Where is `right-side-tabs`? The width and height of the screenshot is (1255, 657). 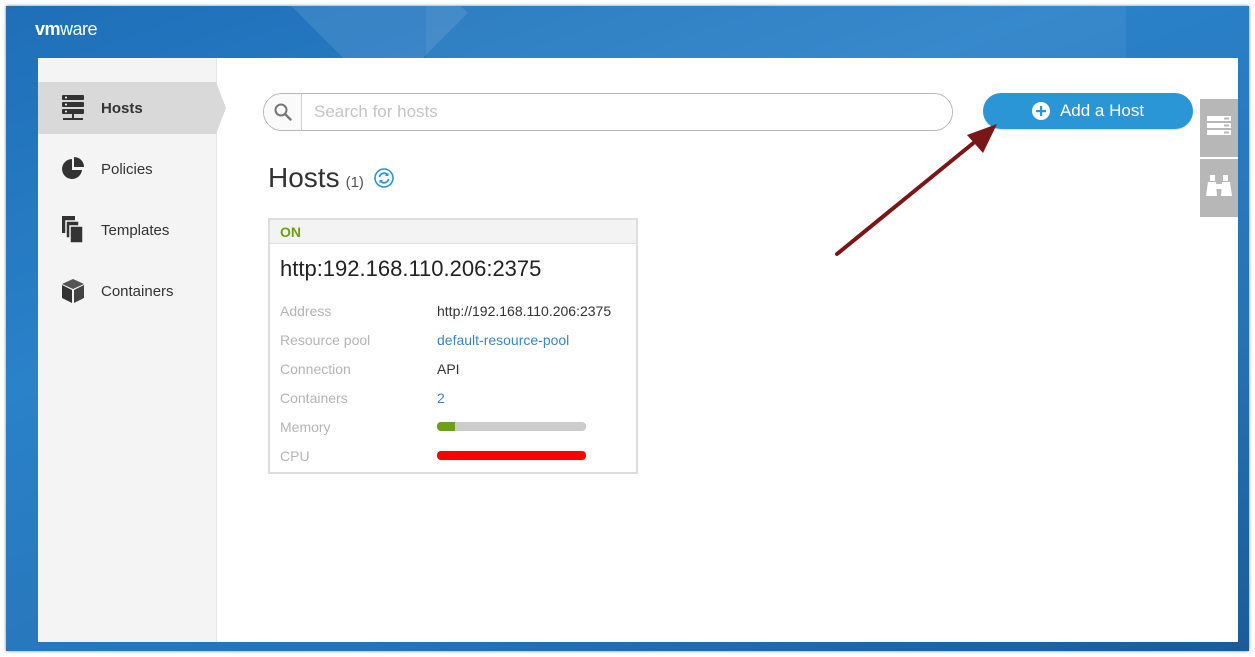
right-side-tabs is located at coordinates (1219, 159).